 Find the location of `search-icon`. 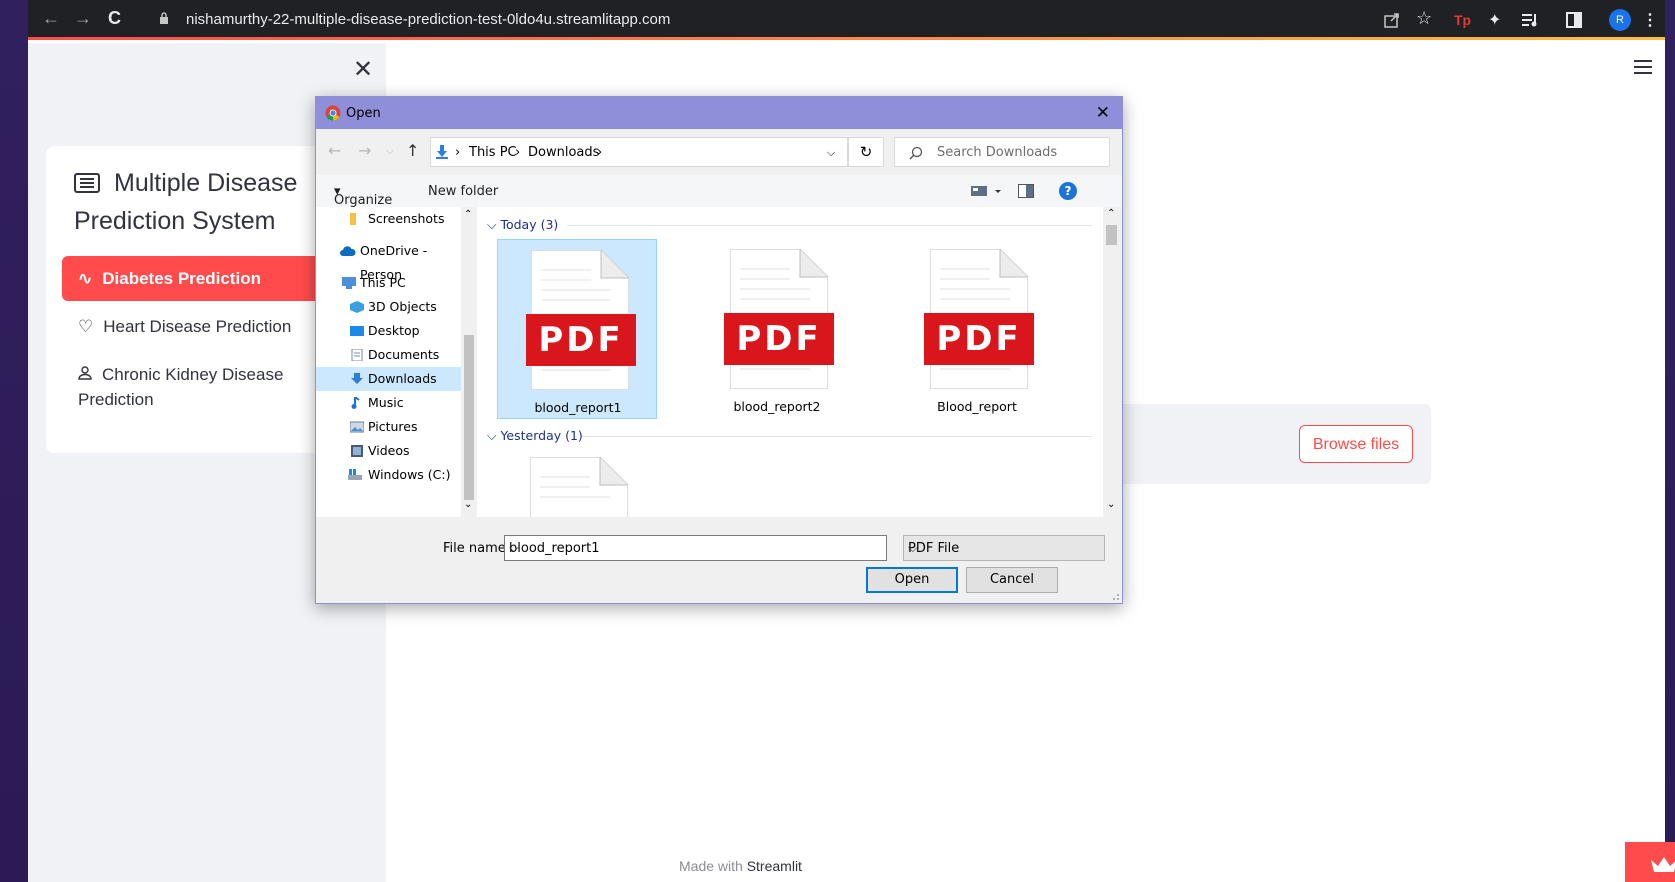

search-icon is located at coordinates (916, 153).